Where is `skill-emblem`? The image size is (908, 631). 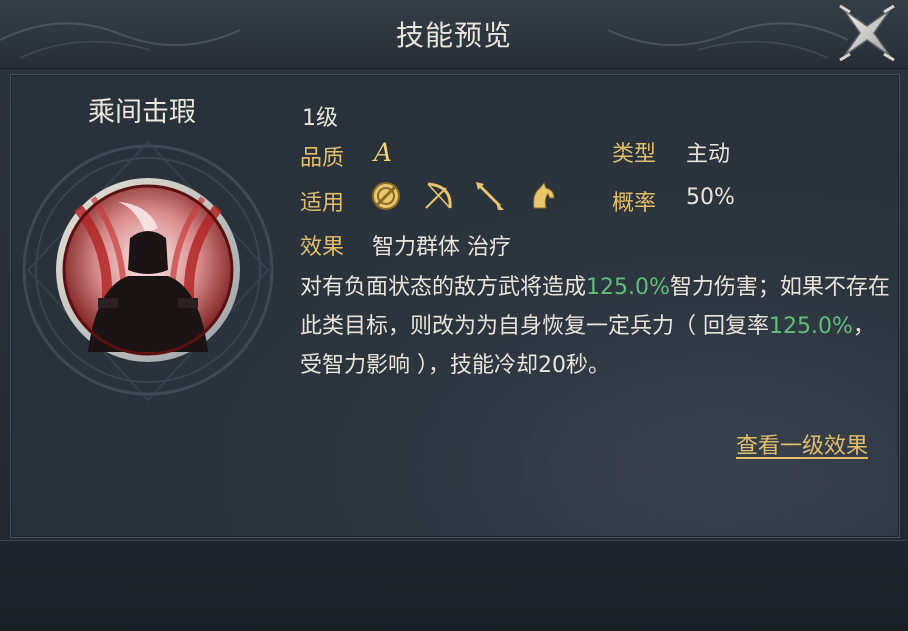 skill-emblem is located at coordinates (148, 271).